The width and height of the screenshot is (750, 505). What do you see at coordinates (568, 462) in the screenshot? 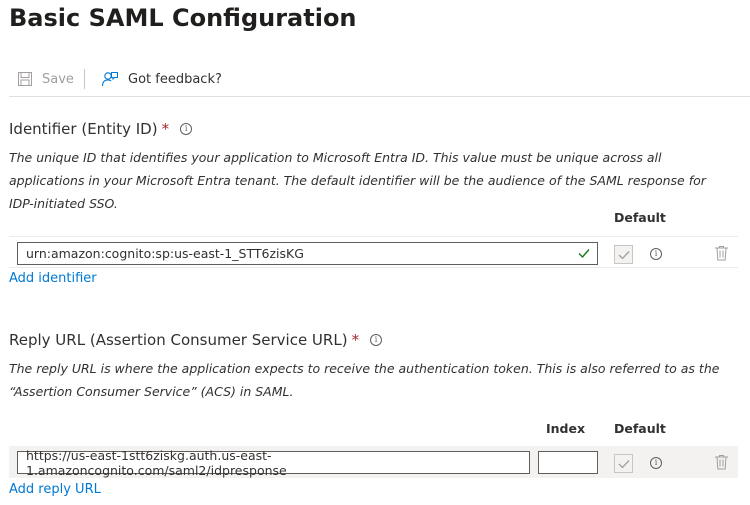
I see `reply-url-index-input` at bounding box center [568, 462].